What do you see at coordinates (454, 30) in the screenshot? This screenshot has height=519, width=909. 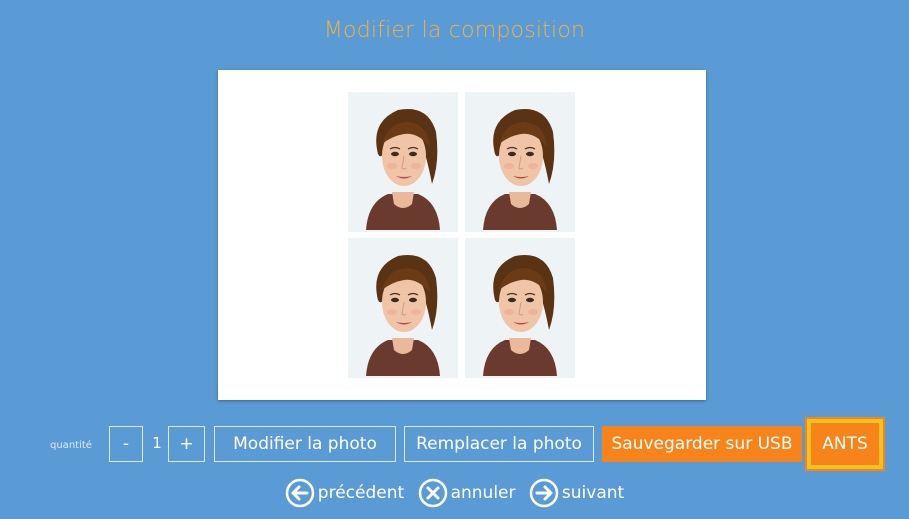 I see `page-title: Modifier la composition` at bounding box center [454, 30].